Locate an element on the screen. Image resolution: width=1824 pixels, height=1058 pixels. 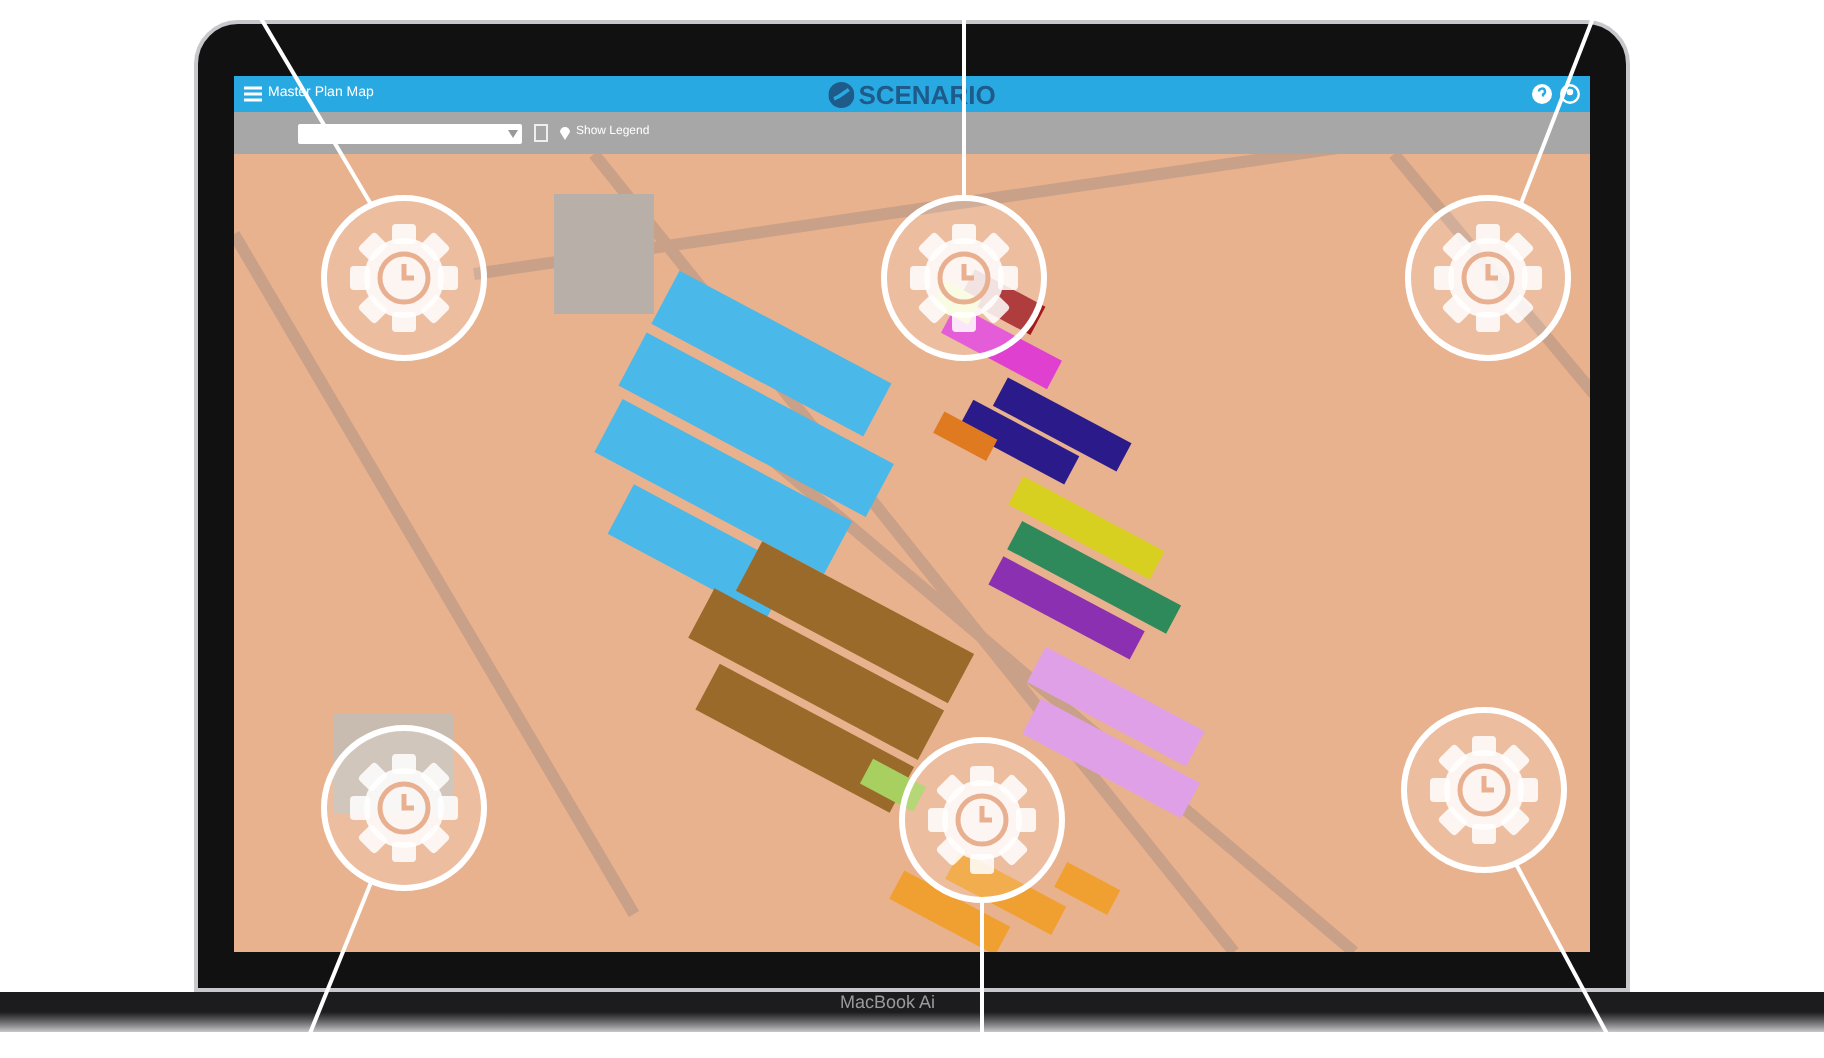
help-icon is located at coordinates (1542, 94).